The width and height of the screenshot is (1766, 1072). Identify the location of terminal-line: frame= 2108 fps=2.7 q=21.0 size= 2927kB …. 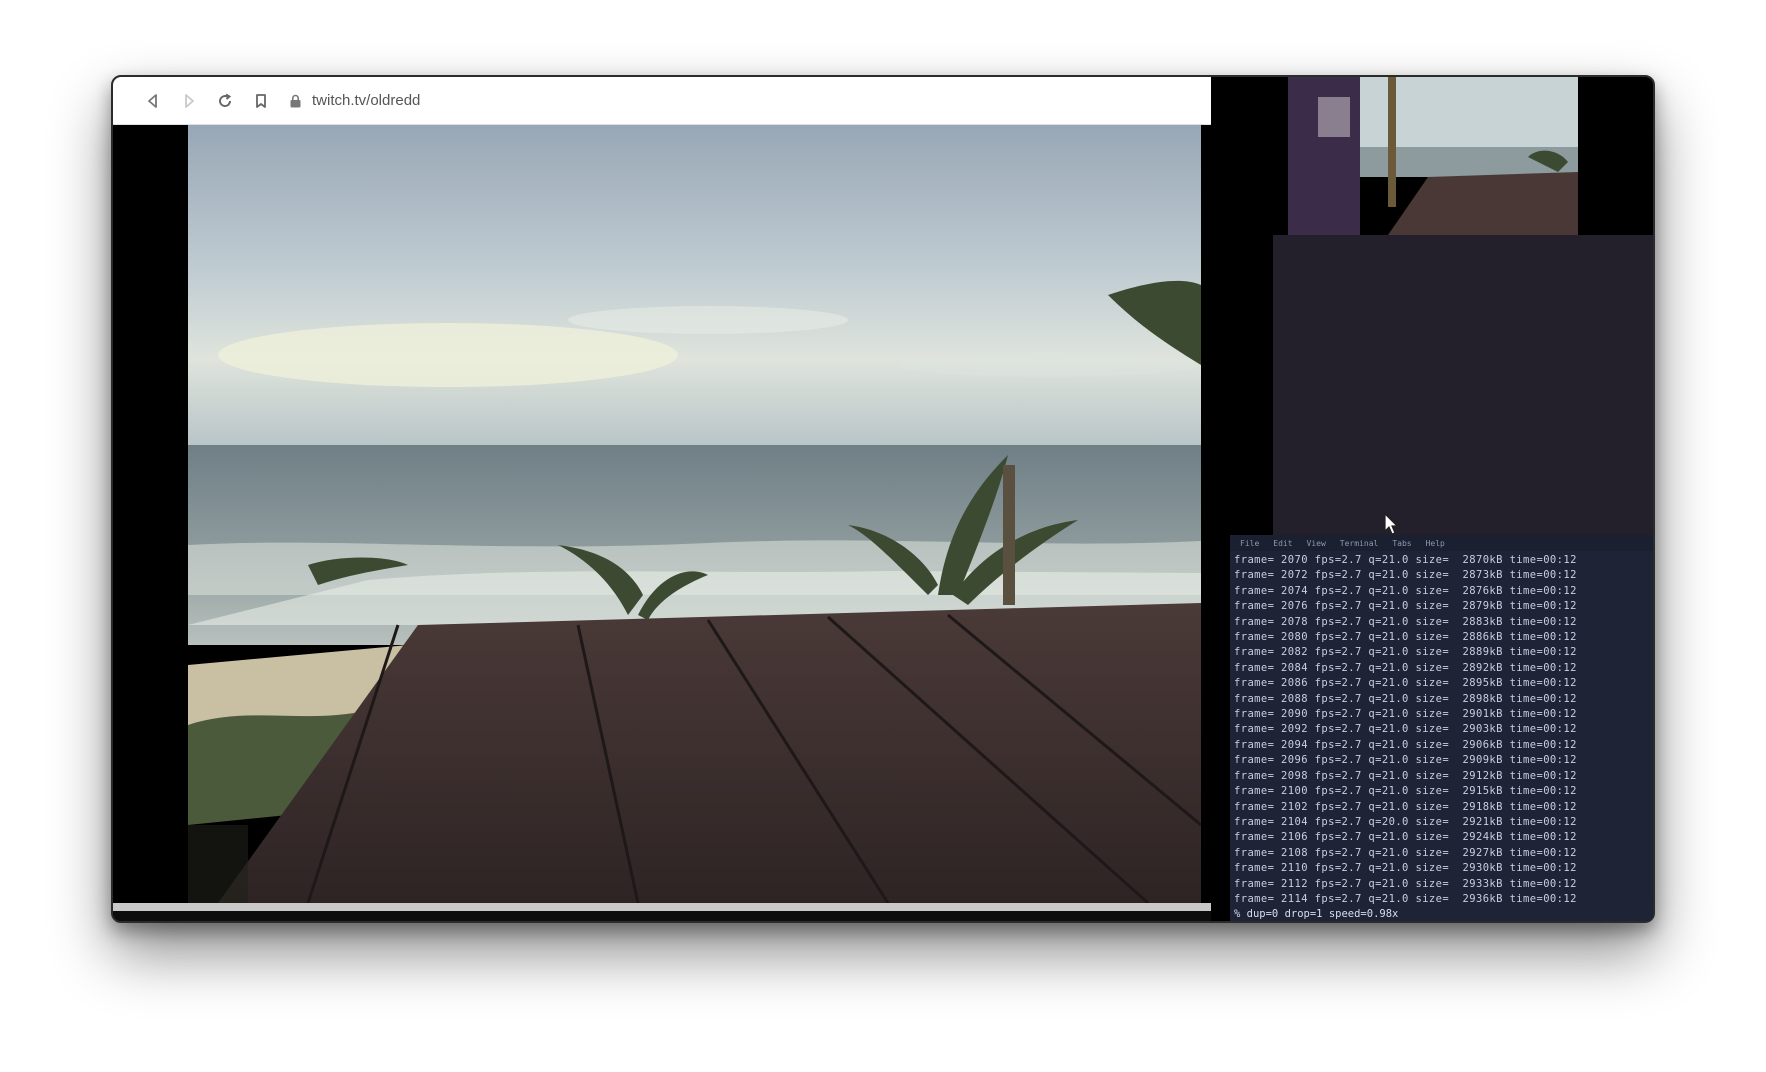
(1405, 852).